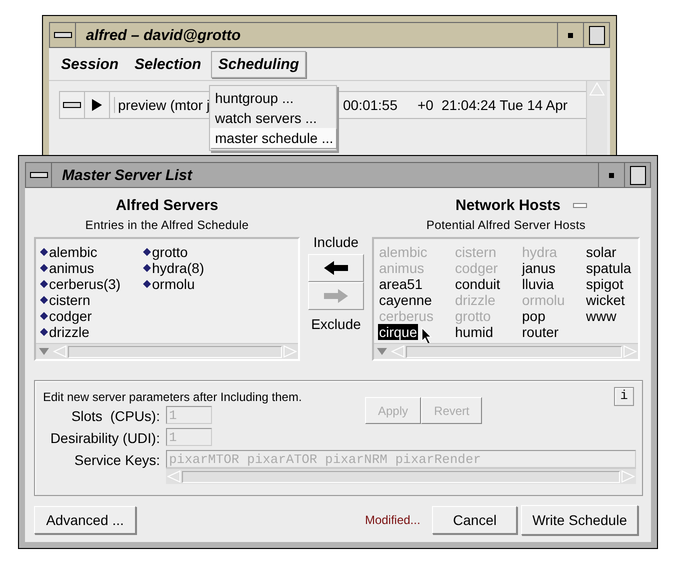 Image resolution: width=675 pixels, height=566 pixels. What do you see at coordinates (116, 460) in the screenshot?
I see `field-label: Service Keys:` at bounding box center [116, 460].